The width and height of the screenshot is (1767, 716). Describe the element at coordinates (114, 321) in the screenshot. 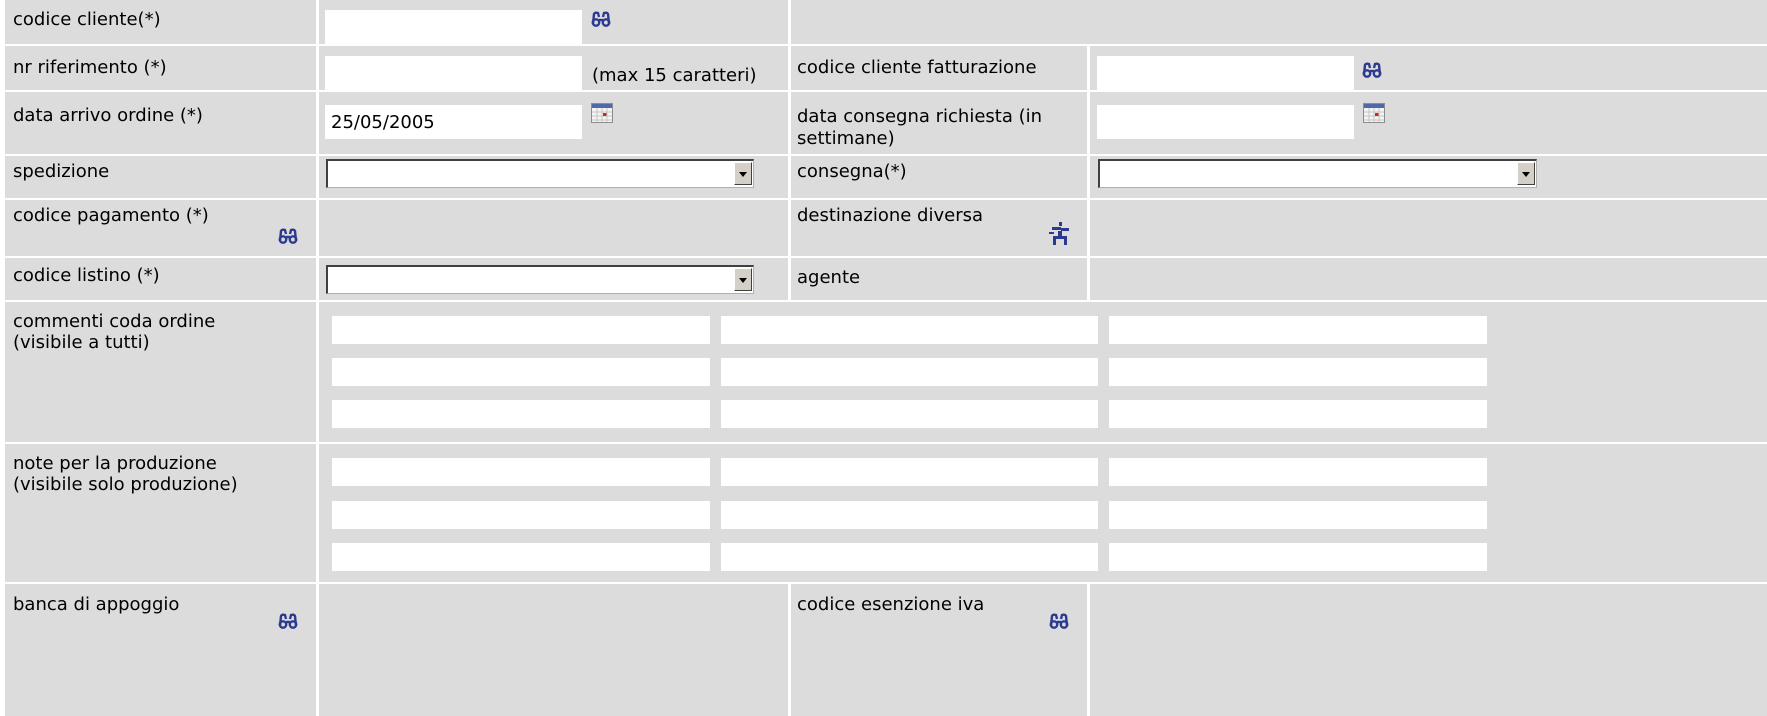

I see `commenti-label-line1: commenti coda ordine` at that location.